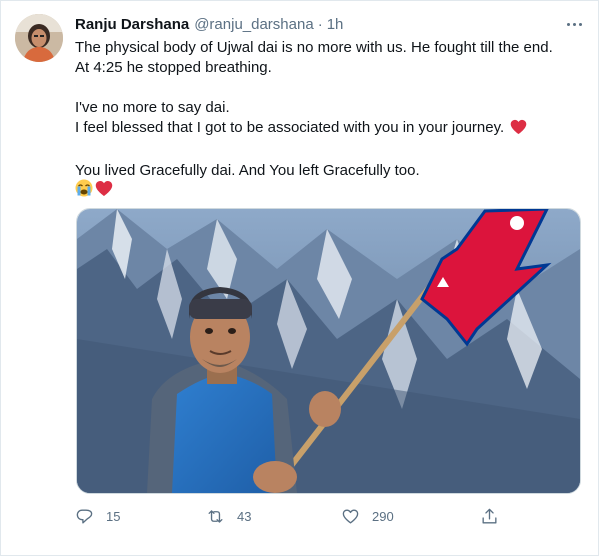  I want to click on tweet-actions: 15 43 290, so click(290, 516).